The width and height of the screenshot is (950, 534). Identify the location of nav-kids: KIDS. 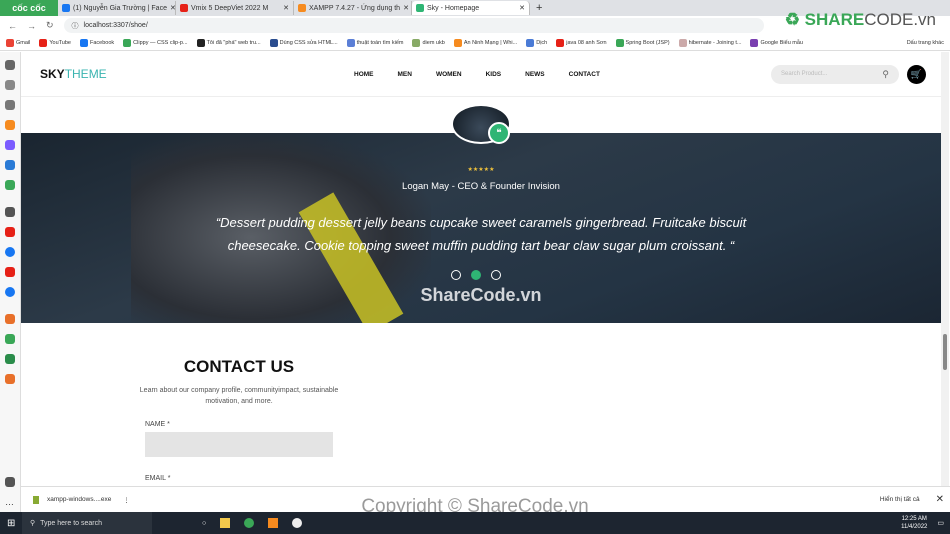
(494, 74).